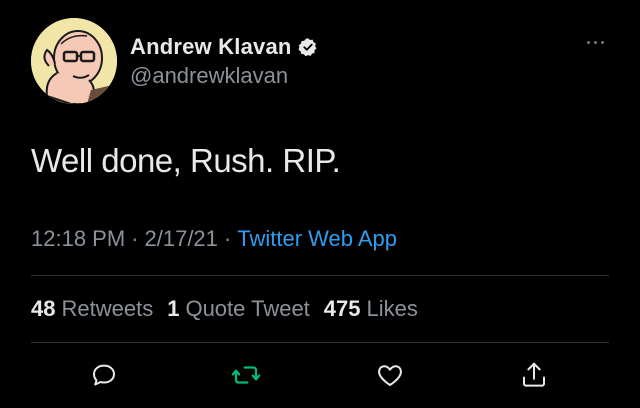  I want to click on speech-bubble-icon, so click(104, 375).